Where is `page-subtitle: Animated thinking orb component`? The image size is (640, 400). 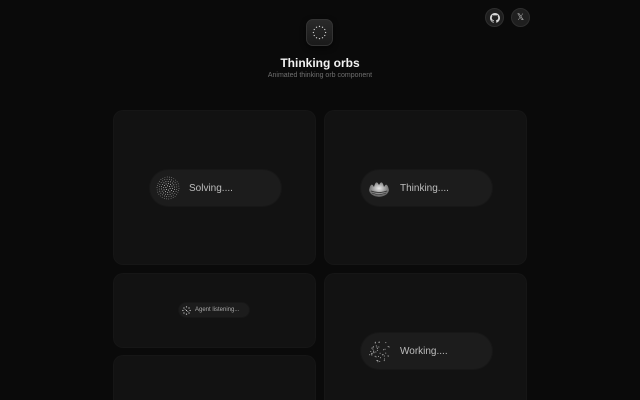 page-subtitle: Animated thinking orb component is located at coordinates (320, 75).